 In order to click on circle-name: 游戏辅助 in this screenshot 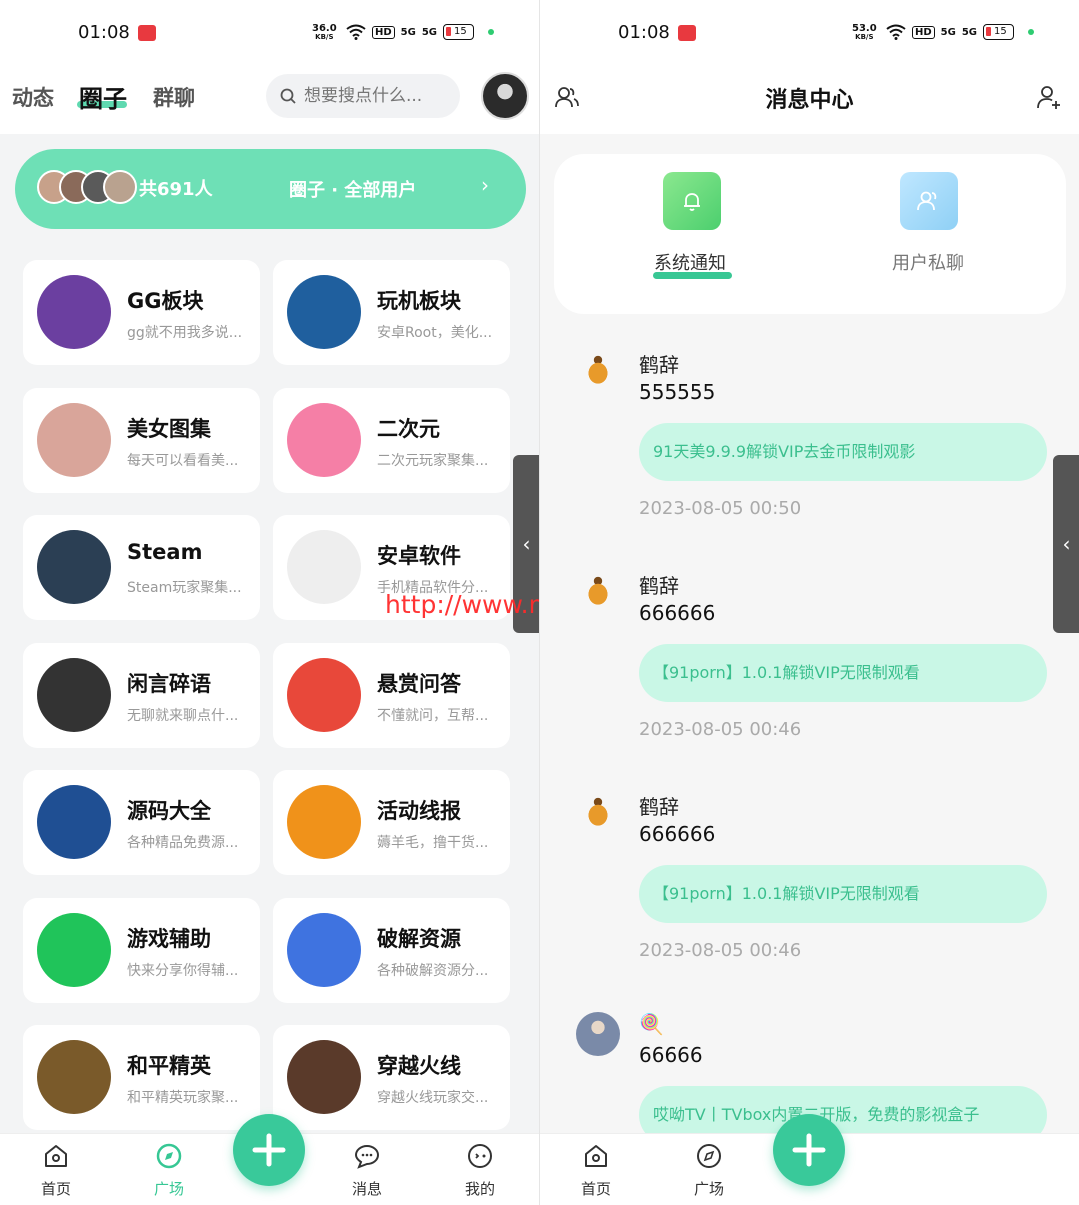, I will do `click(169, 938)`.